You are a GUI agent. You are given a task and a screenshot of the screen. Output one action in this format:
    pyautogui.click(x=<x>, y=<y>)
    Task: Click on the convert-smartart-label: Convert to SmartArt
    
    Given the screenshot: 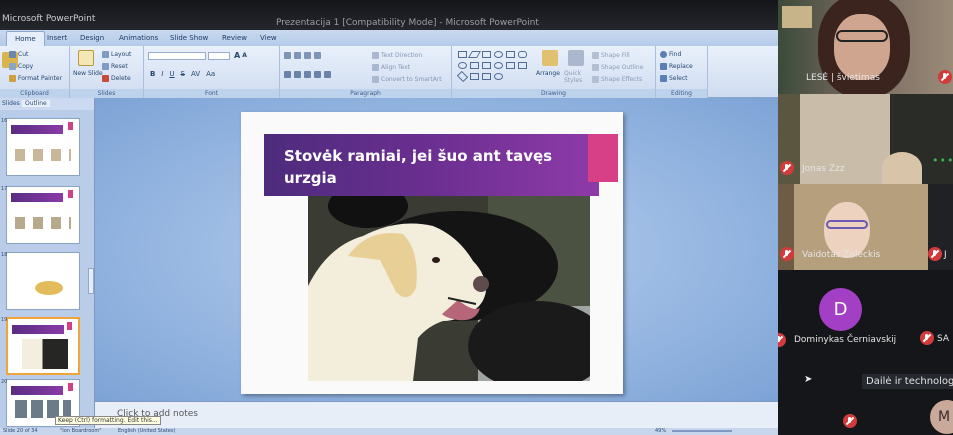 What is the action you would take?
    pyautogui.click(x=411, y=79)
    